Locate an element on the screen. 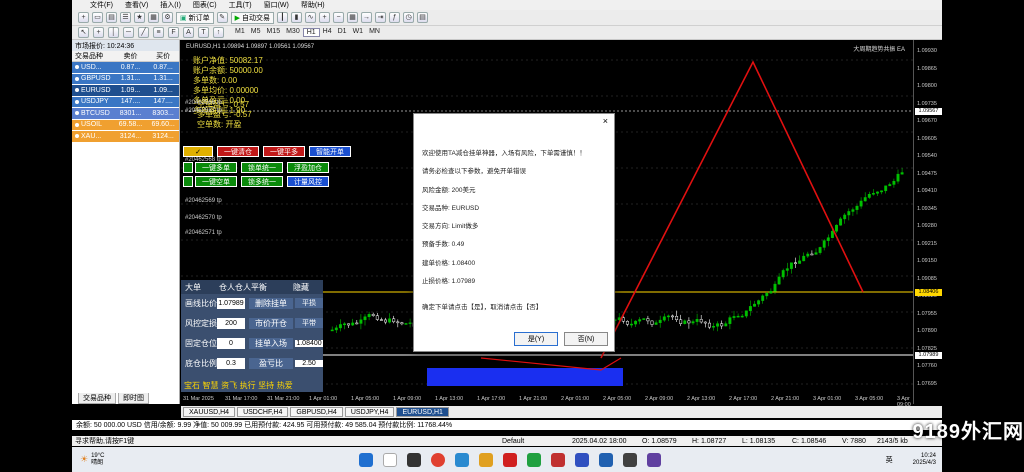 This screenshot has height=472, width=1024. search-icon is located at coordinates (390, 459).